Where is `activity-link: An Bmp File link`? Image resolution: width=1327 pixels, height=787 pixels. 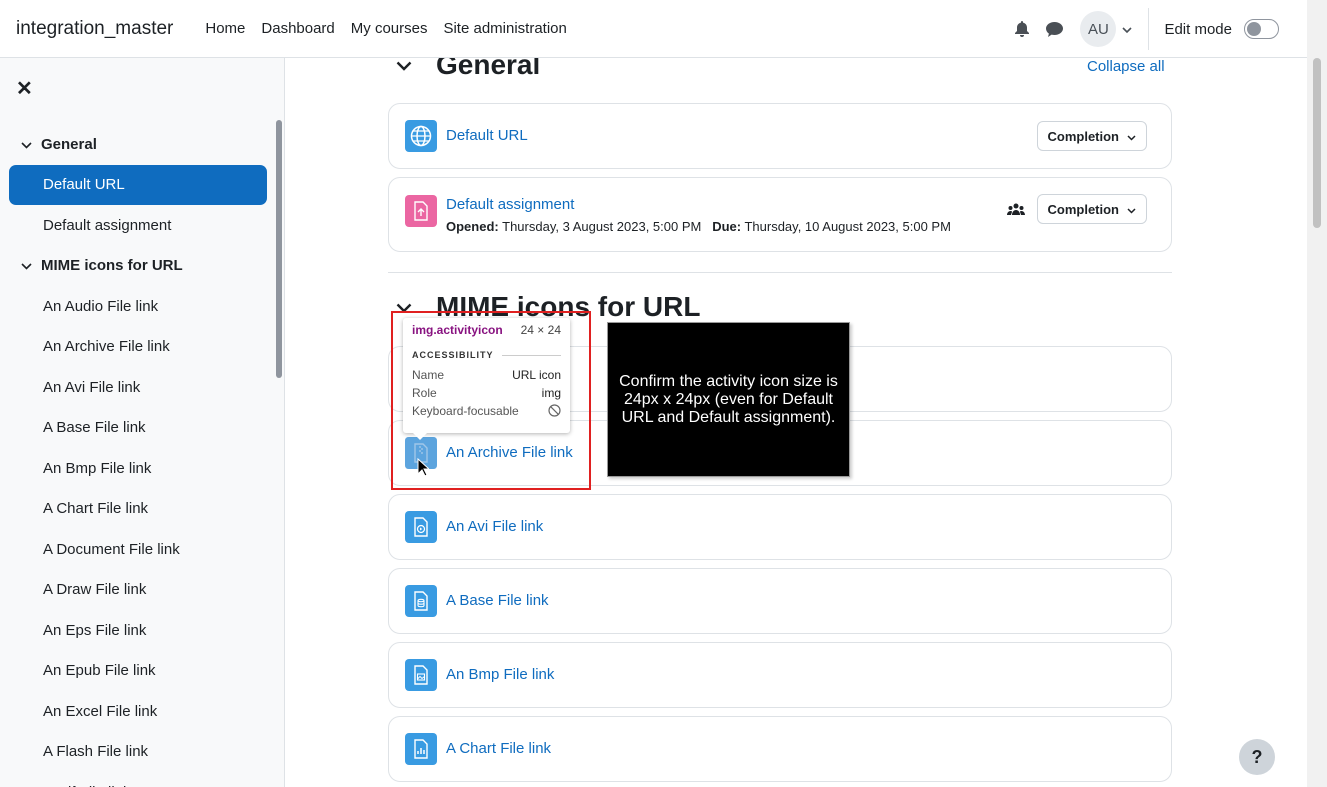
activity-link: An Bmp File link is located at coordinates (500, 674).